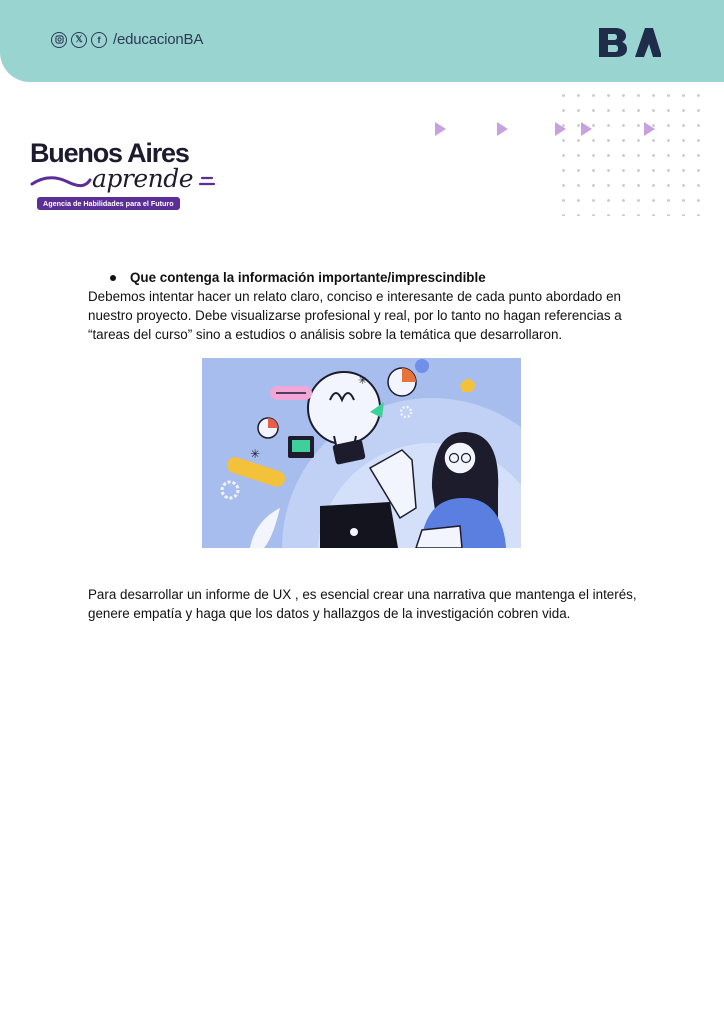 This screenshot has height=1024, width=724. I want to click on ba-logo, so click(630, 42).